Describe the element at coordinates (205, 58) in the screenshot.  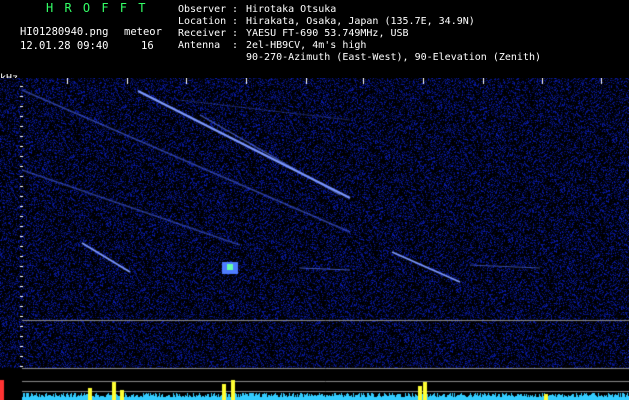
I see `info-key` at that location.